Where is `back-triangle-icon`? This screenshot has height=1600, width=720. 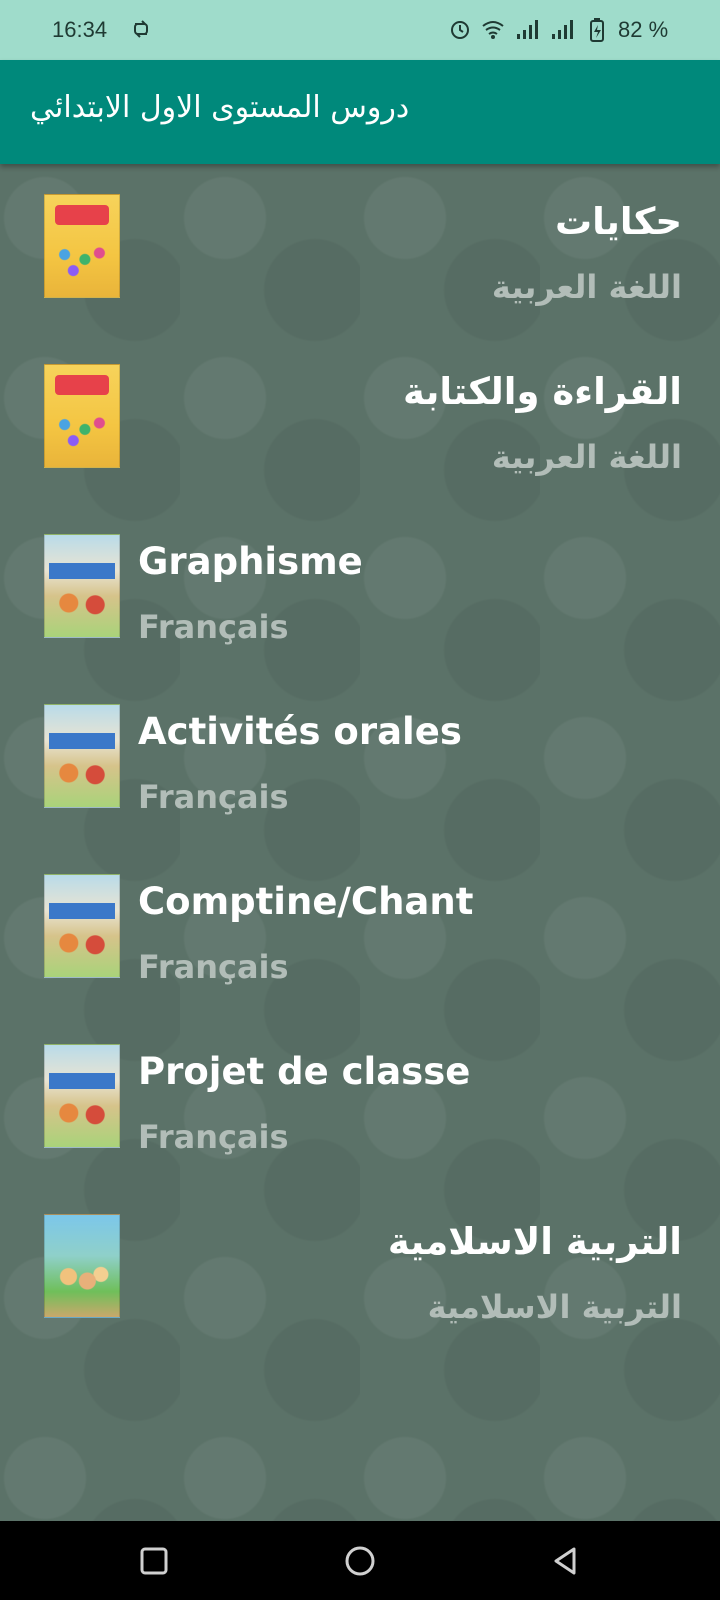 back-triangle-icon is located at coordinates (566, 1561).